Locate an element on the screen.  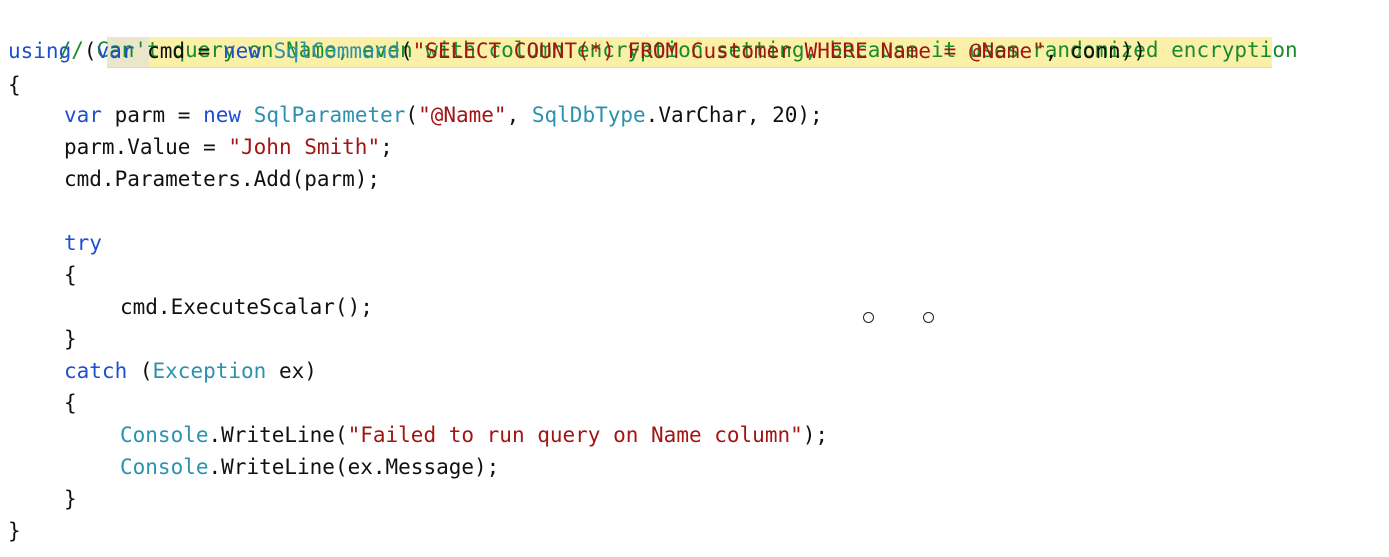
code-line-9: { is located at coordinates (42, 275).